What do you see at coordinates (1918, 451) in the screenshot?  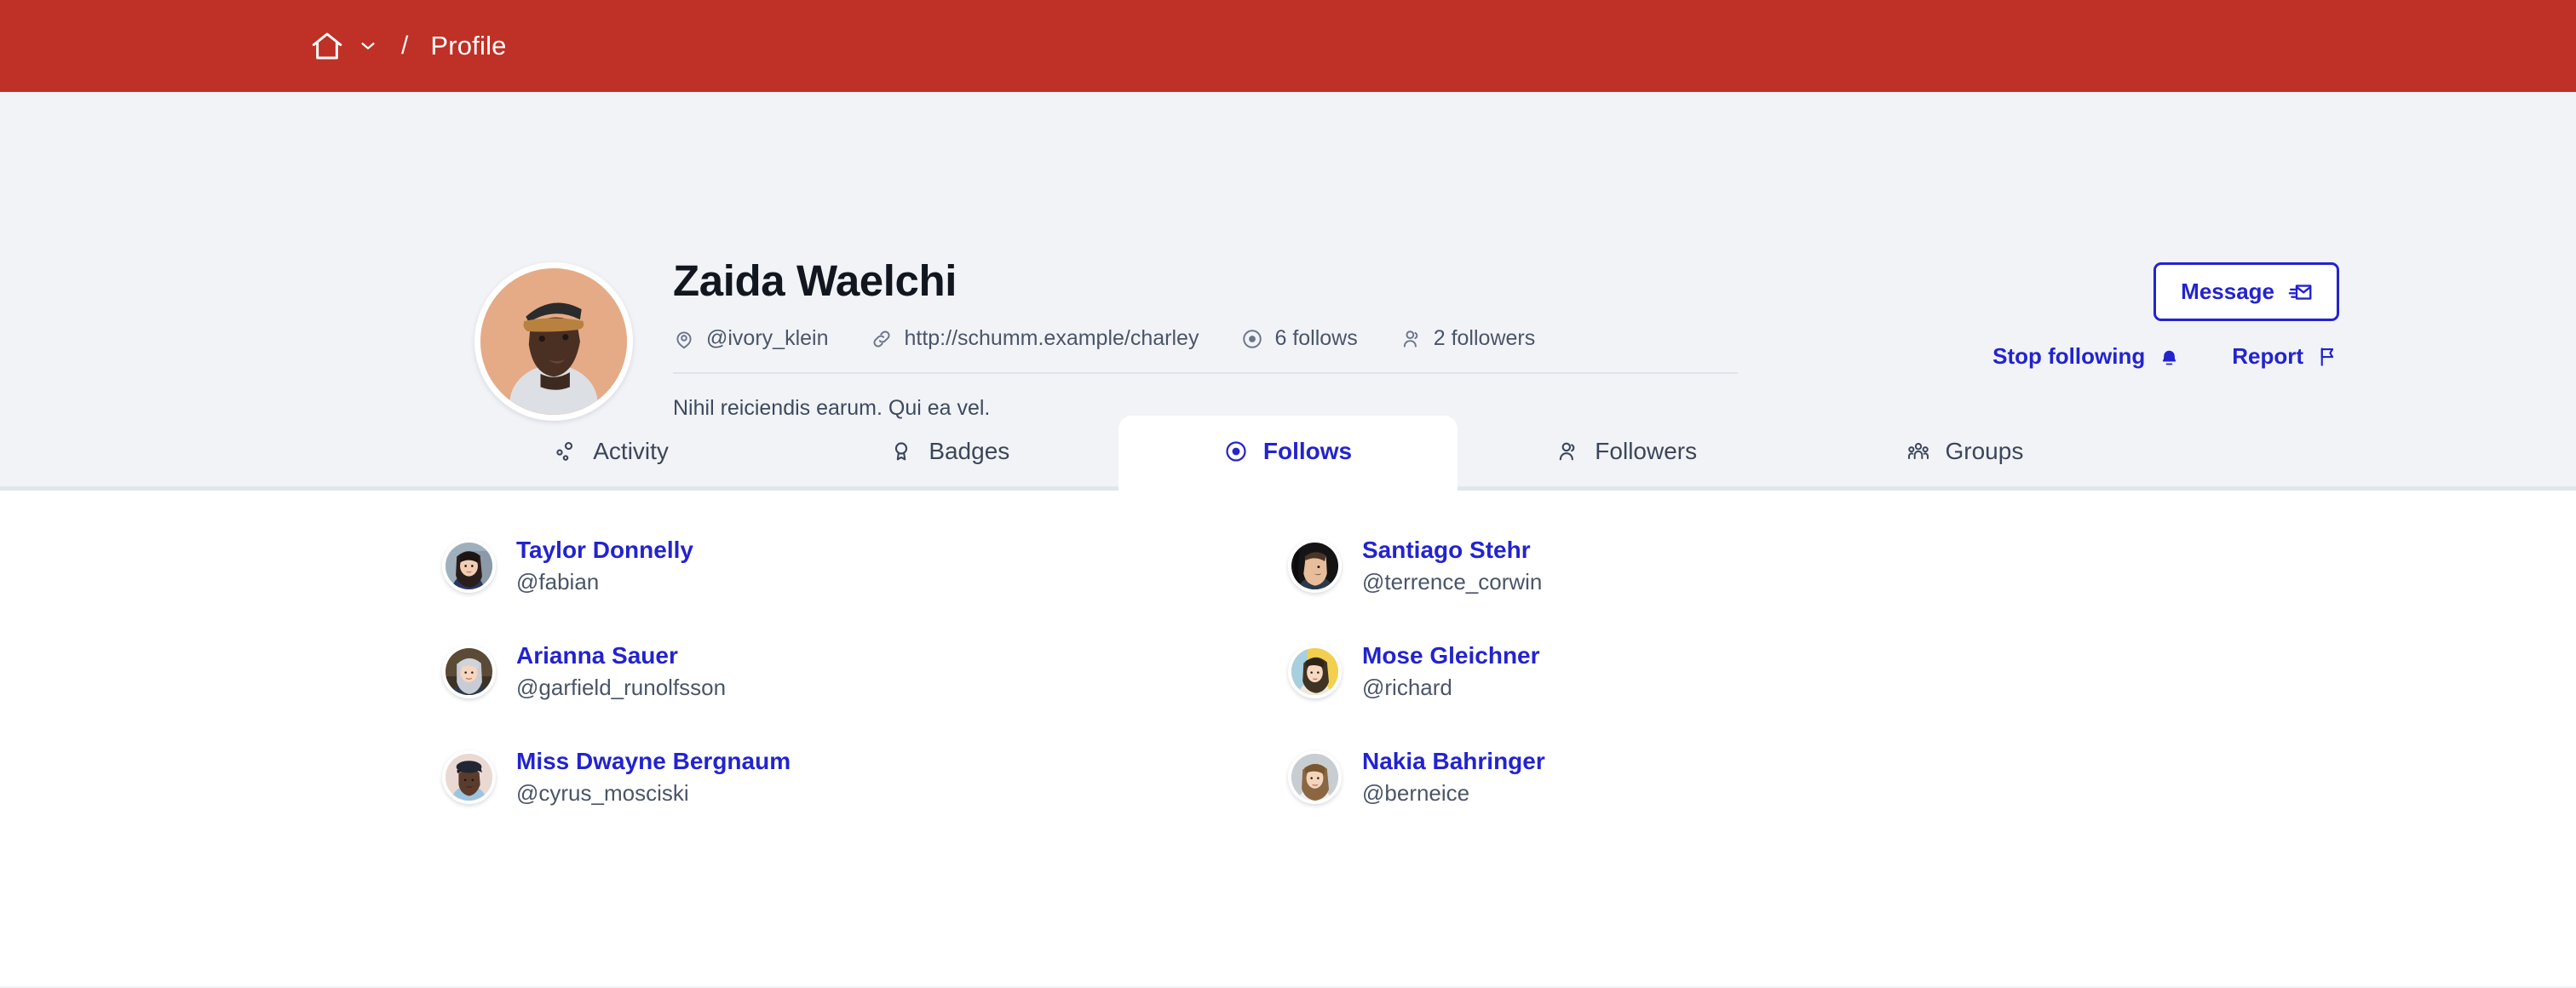 I see `users-group-icon` at bounding box center [1918, 451].